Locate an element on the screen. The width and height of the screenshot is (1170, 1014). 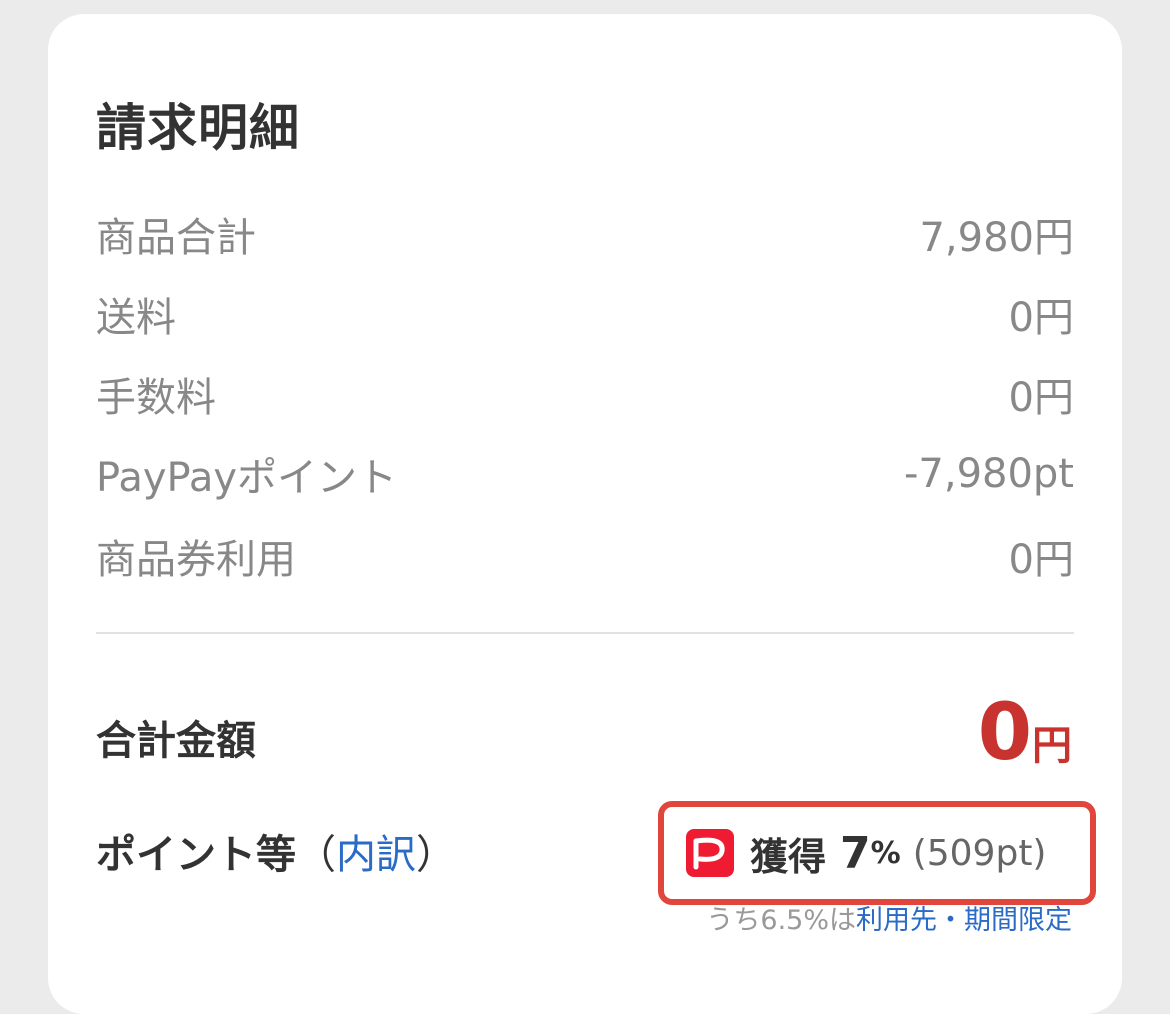
total-amount: 0円 is located at coordinates (1025, 733).